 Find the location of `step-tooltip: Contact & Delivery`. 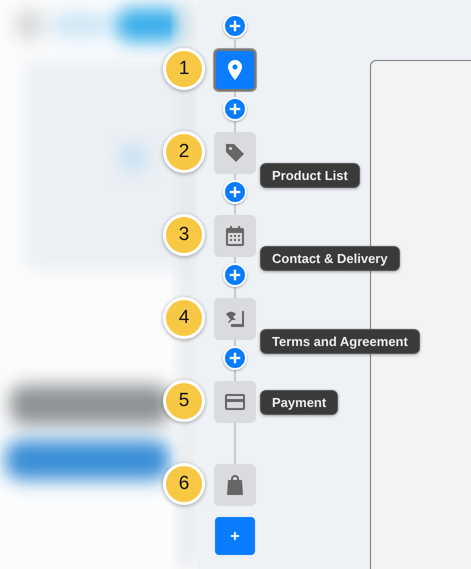

step-tooltip: Contact & Delivery is located at coordinates (330, 258).